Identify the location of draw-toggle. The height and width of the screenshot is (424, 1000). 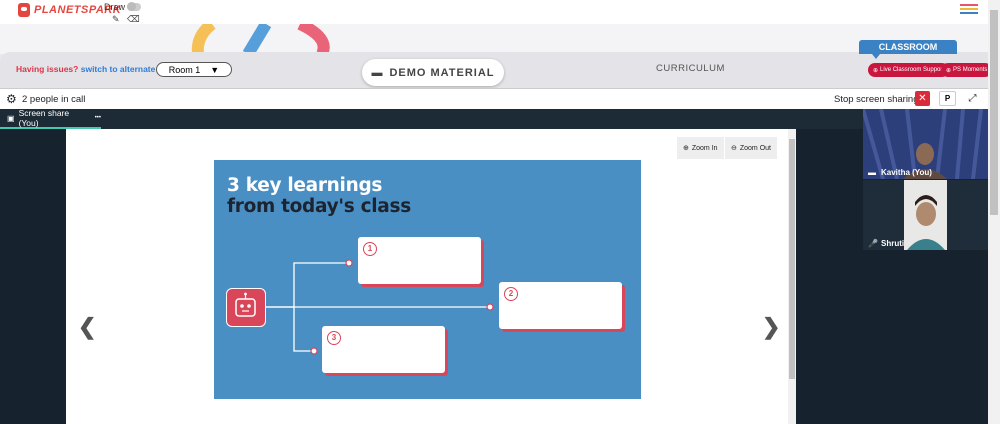
(134, 6).